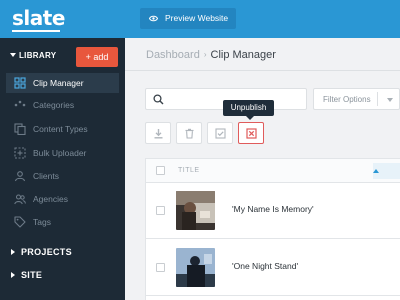 This screenshot has width=400, height=300. I want to click on table-row: 'My Name Is Memory', so click(273, 211).